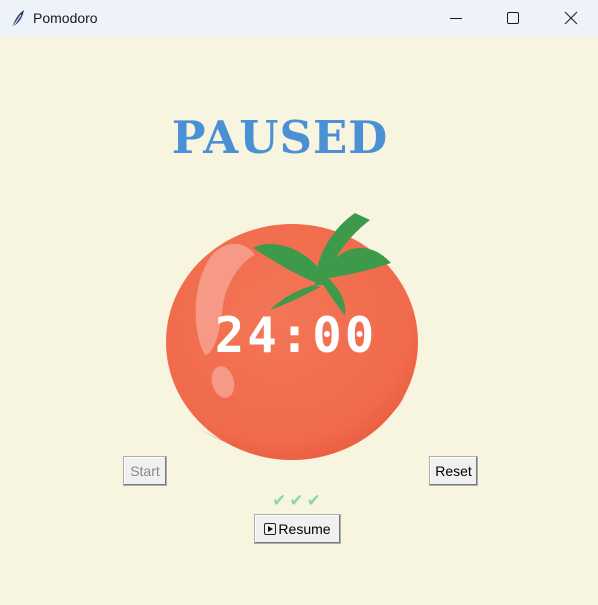  Describe the element at coordinates (280, 137) in the screenshot. I see `status-title: PAUSED` at that location.